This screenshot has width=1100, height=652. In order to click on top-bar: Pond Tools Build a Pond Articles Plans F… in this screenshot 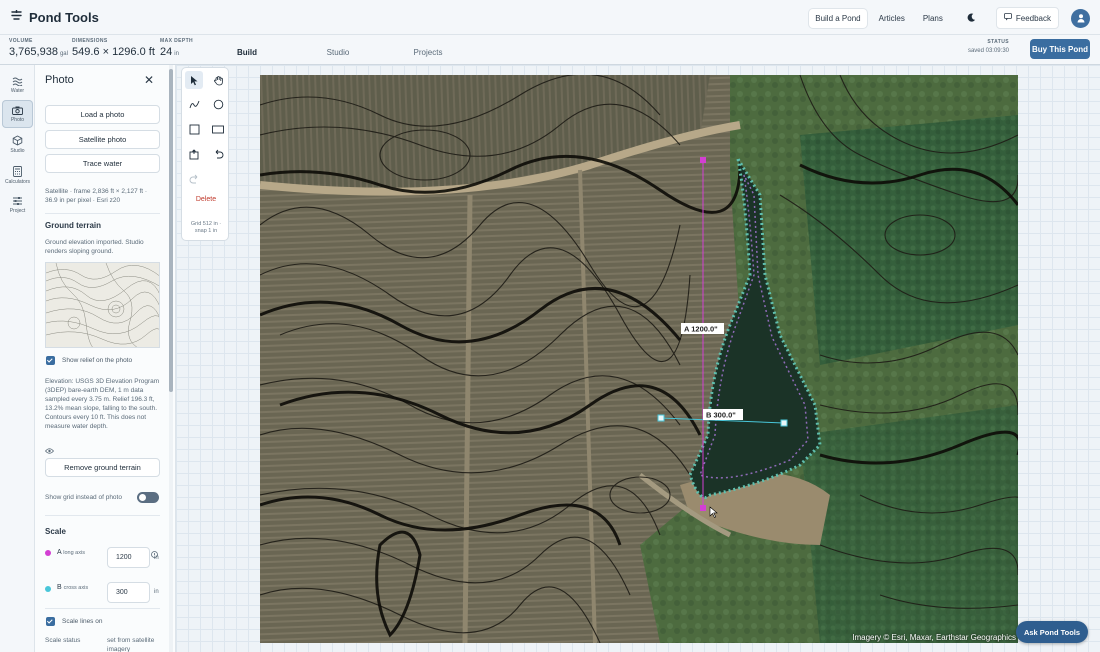, I will do `click(550, 17)`.